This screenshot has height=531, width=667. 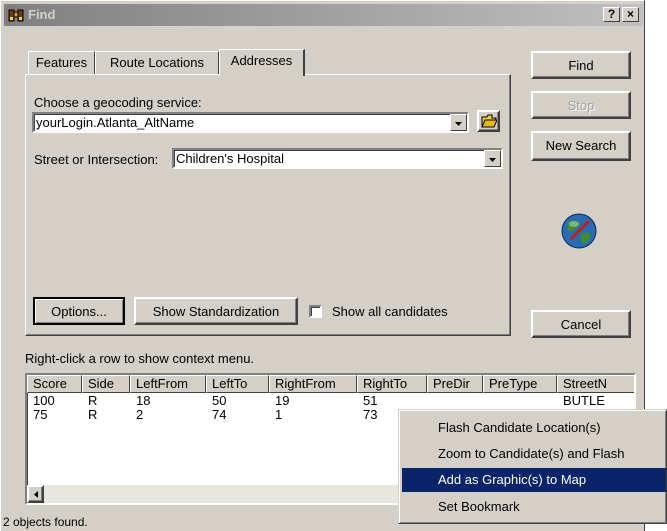 What do you see at coordinates (584, 401) in the screenshot?
I see `cell: BUTLE` at bounding box center [584, 401].